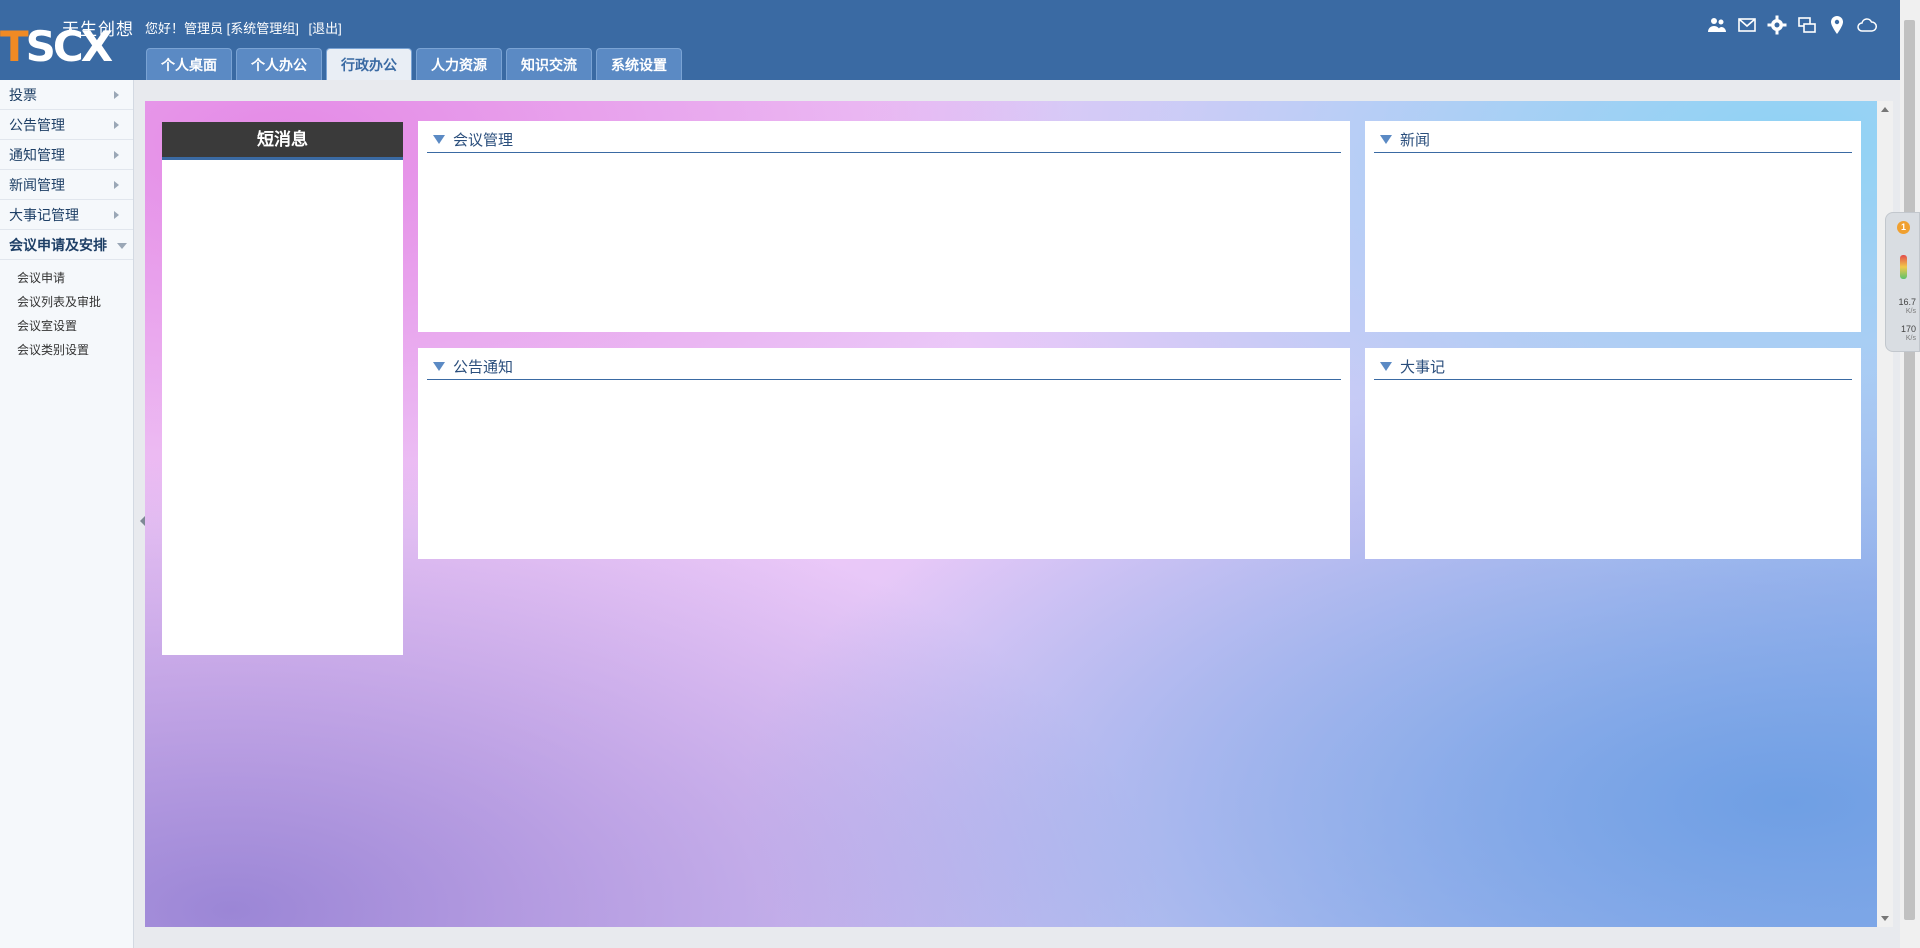 Image resolution: width=1920 pixels, height=948 pixels. What do you see at coordinates (1613, 140) in the screenshot?
I see `portlet-header: 新闻` at bounding box center [1613, 140].